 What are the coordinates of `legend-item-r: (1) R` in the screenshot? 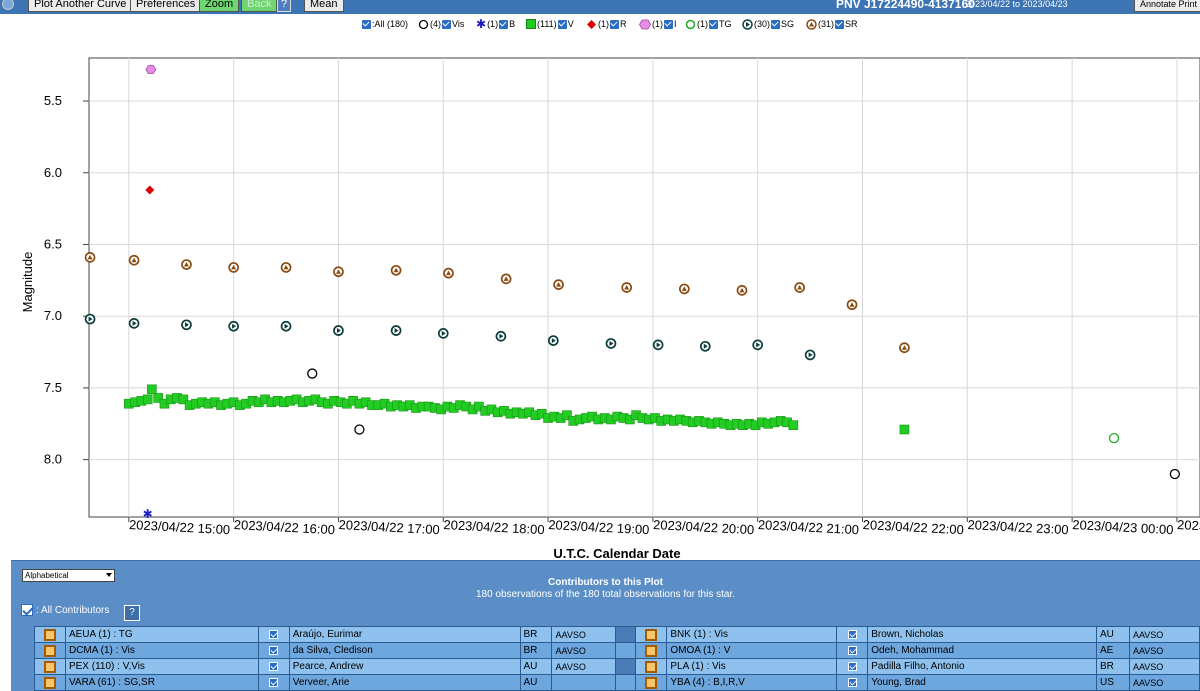 It's located at (606, 24).